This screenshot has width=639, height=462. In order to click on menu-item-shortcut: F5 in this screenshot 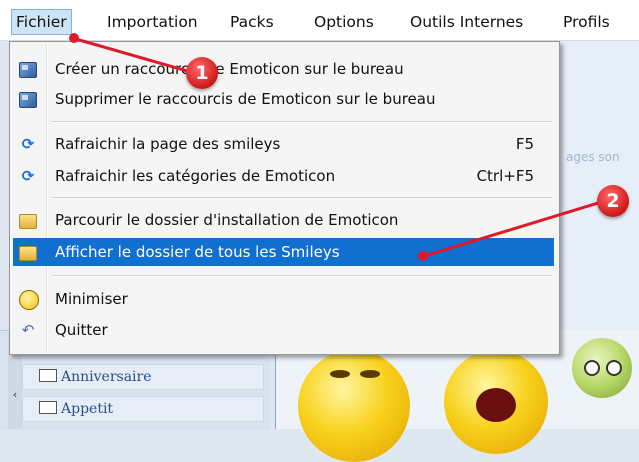, I will do `click(524, 144)`.